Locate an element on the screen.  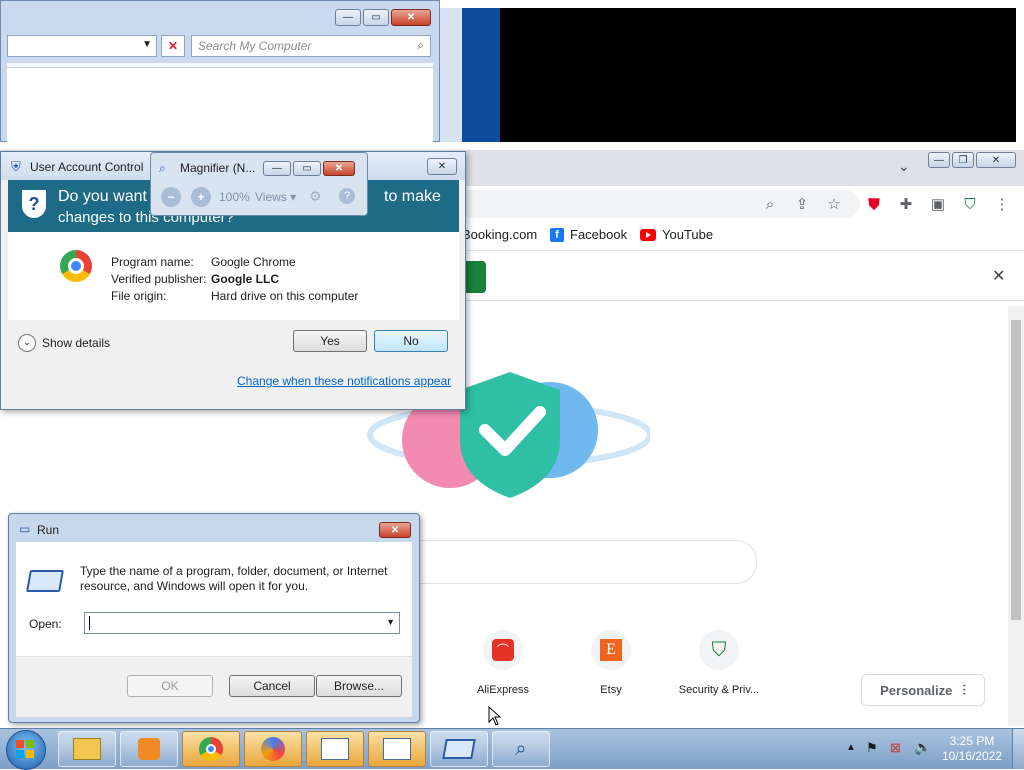
bookmark-label: Facebook is located at coordinates (599, 234).